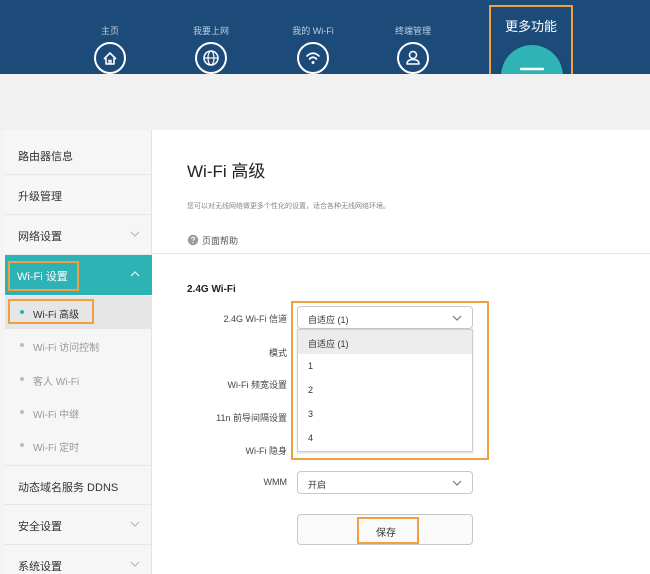  What do you see at coordinates (288, 206) in the screenshot?
I see `page-description: 您可以对无线网络做更多个性化的设置，适合各种无线网络环境。` at bounding box center [288, 206].